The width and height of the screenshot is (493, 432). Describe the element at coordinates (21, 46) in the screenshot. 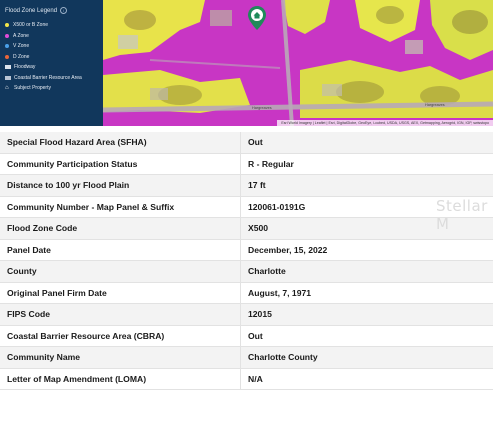

I see `legend-item-label: V Zone` at that location.